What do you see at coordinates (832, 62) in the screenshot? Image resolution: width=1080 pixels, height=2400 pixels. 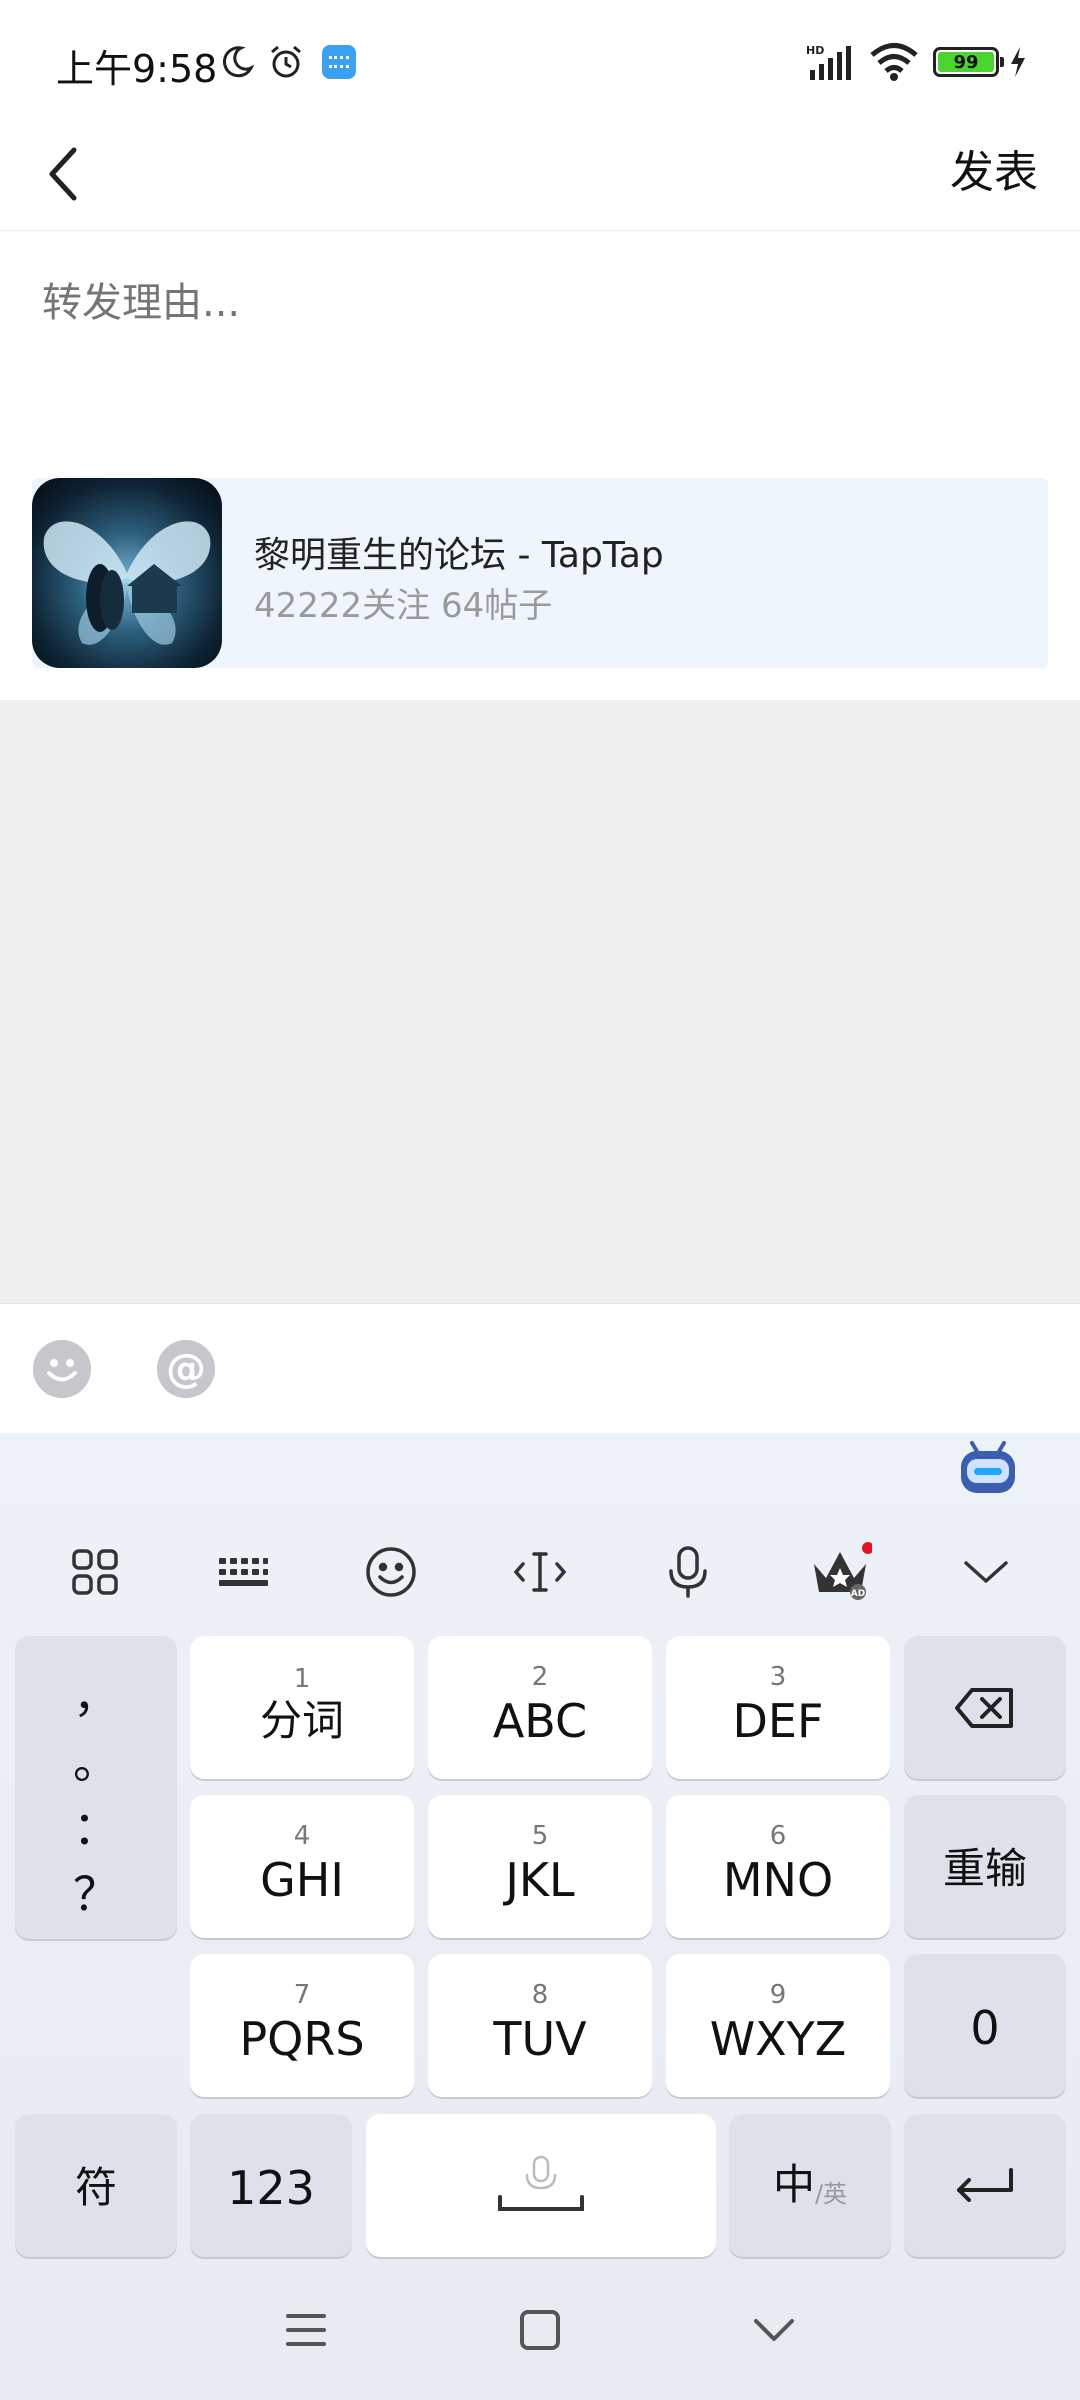 I see `signal-icon: HD` at bounding box center [832, 62].